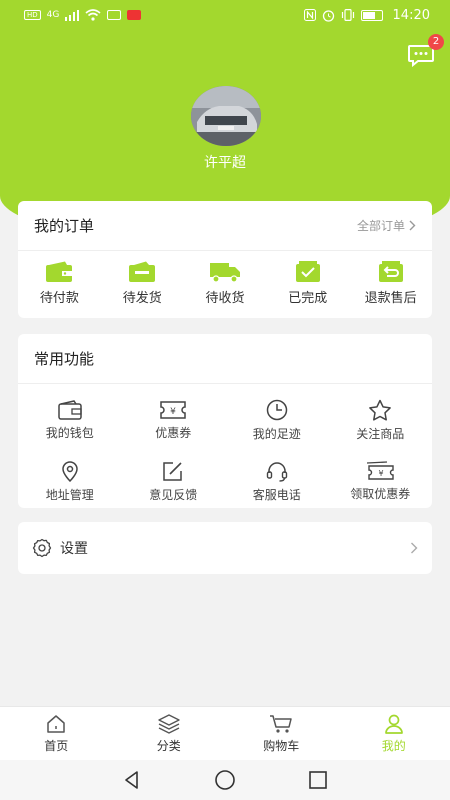 The width and height of the screenshot is (450, 800). What do you see at coordinates (225, 162) in the screenshot?
I see `username: 许平超` at bounding box center [225, 162].